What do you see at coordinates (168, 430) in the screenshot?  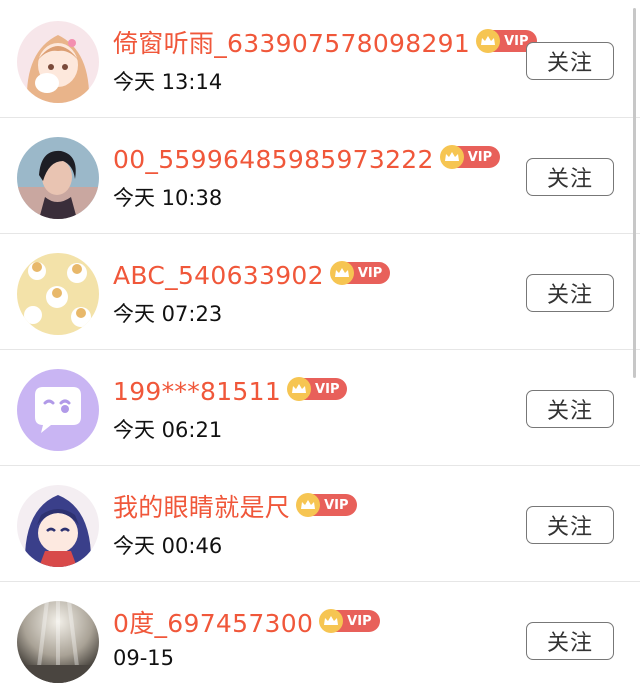 I see `timestamp: 今天 06:21` at bounding box center [168, 430].